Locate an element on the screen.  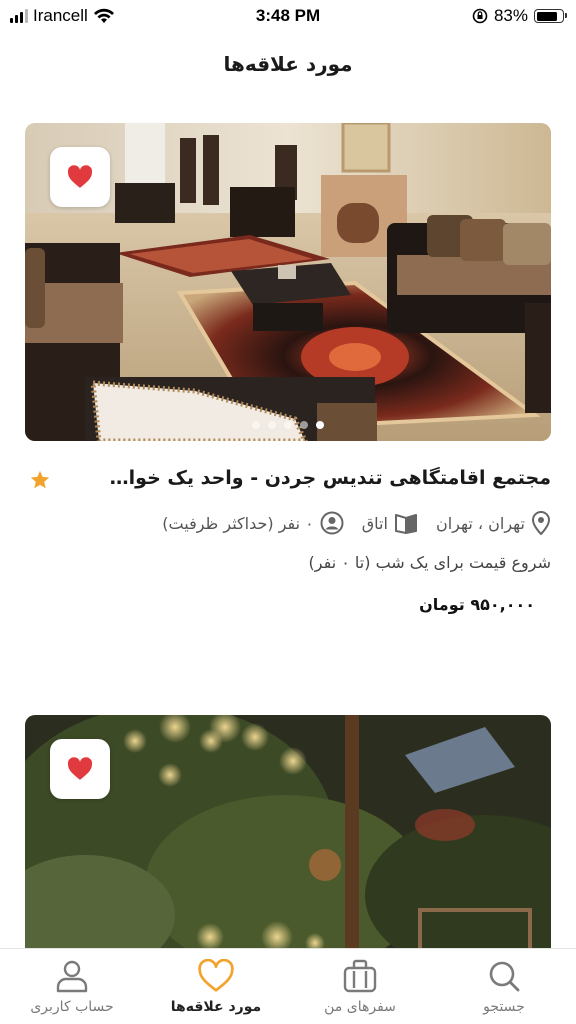
photo-pagination is located at coordinates (288, 425).